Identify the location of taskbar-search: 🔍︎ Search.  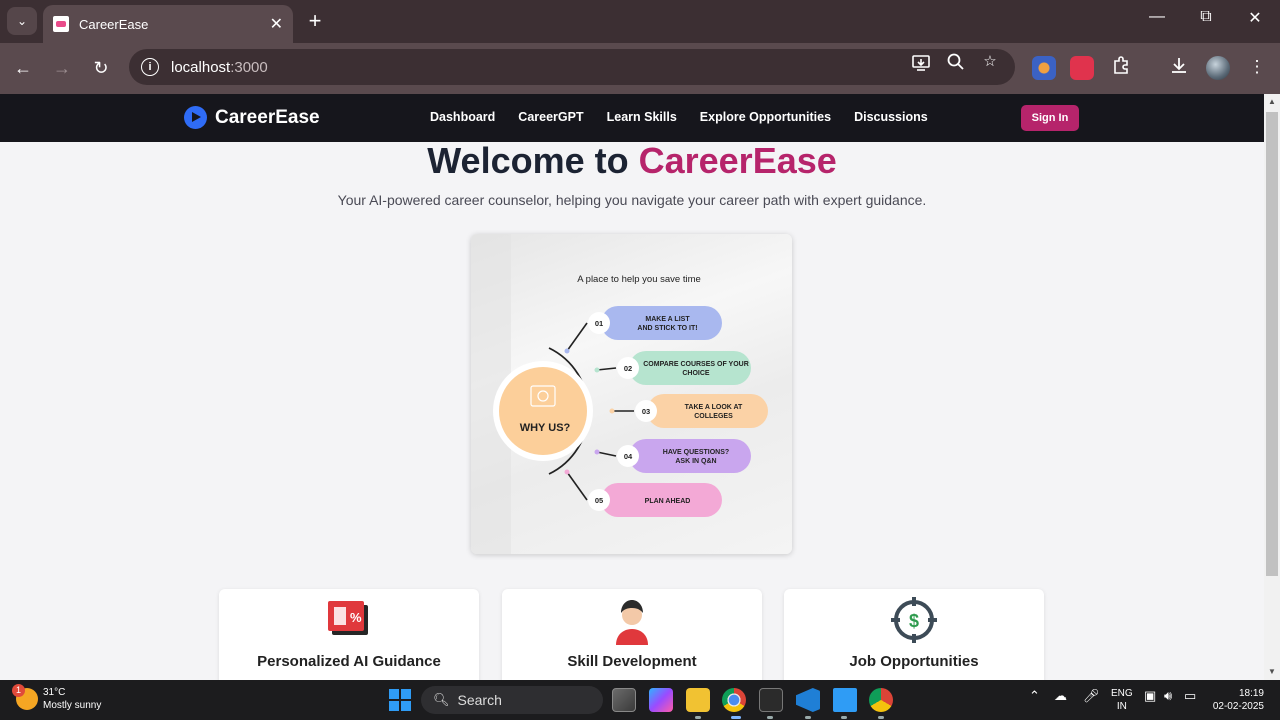
(512, 700).